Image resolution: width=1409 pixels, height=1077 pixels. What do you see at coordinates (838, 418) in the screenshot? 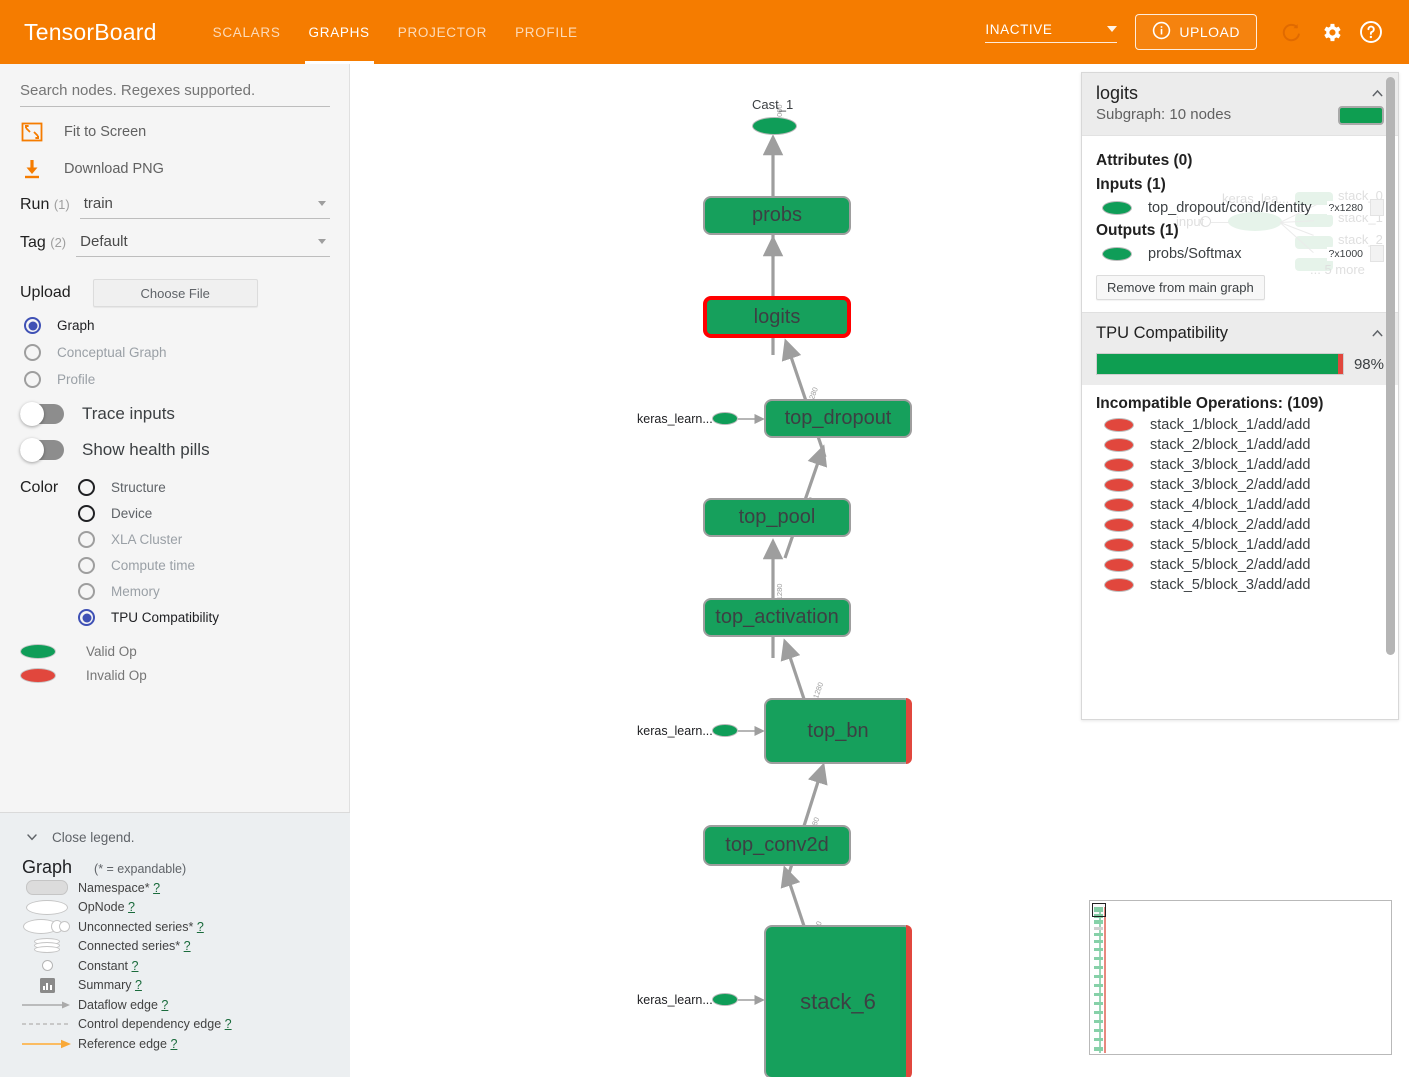
I see `graph-node-top-dropout: top_dropout` at bounding box center [838, 418].